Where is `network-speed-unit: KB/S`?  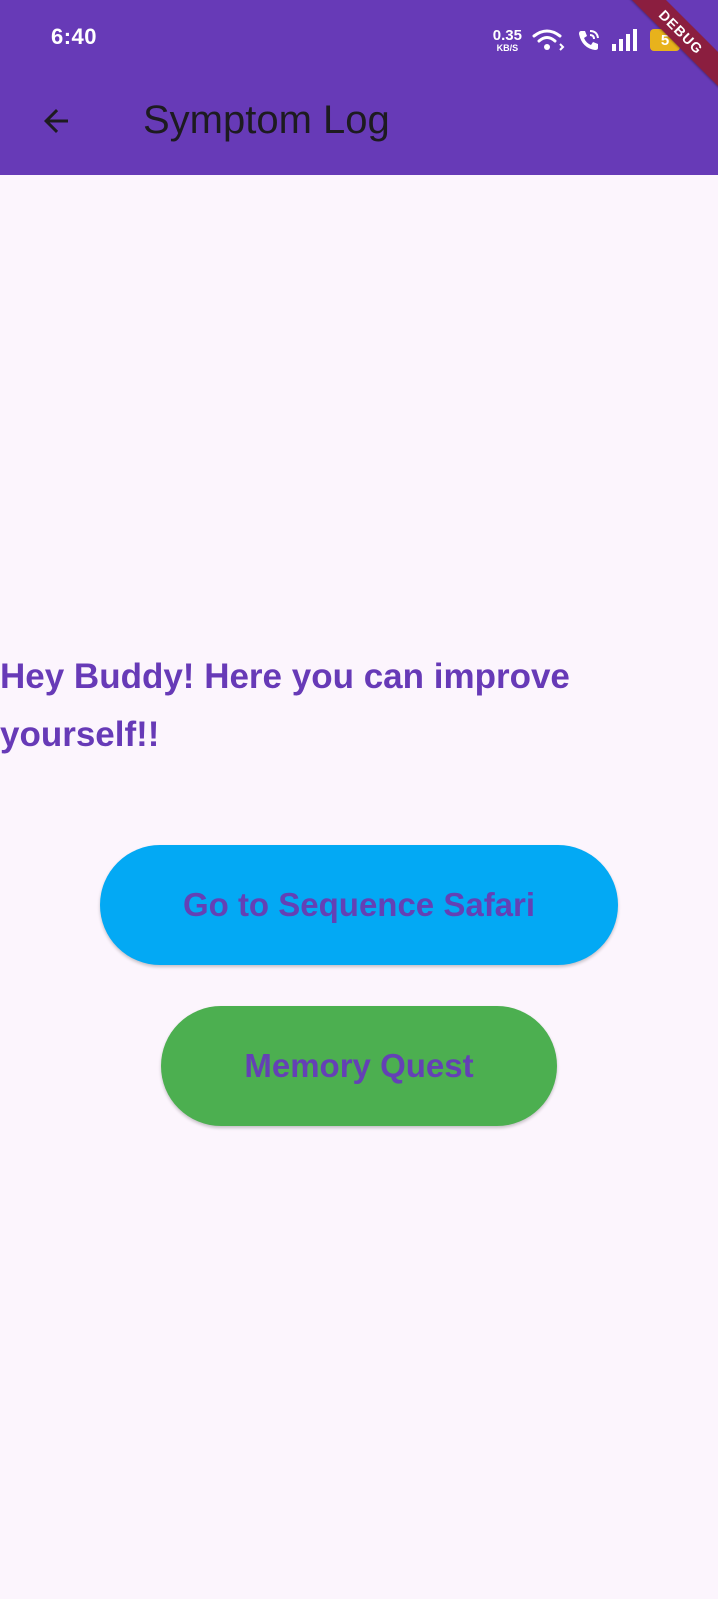
network-speed-unit: KB/S is located at coordinates (507, 47).